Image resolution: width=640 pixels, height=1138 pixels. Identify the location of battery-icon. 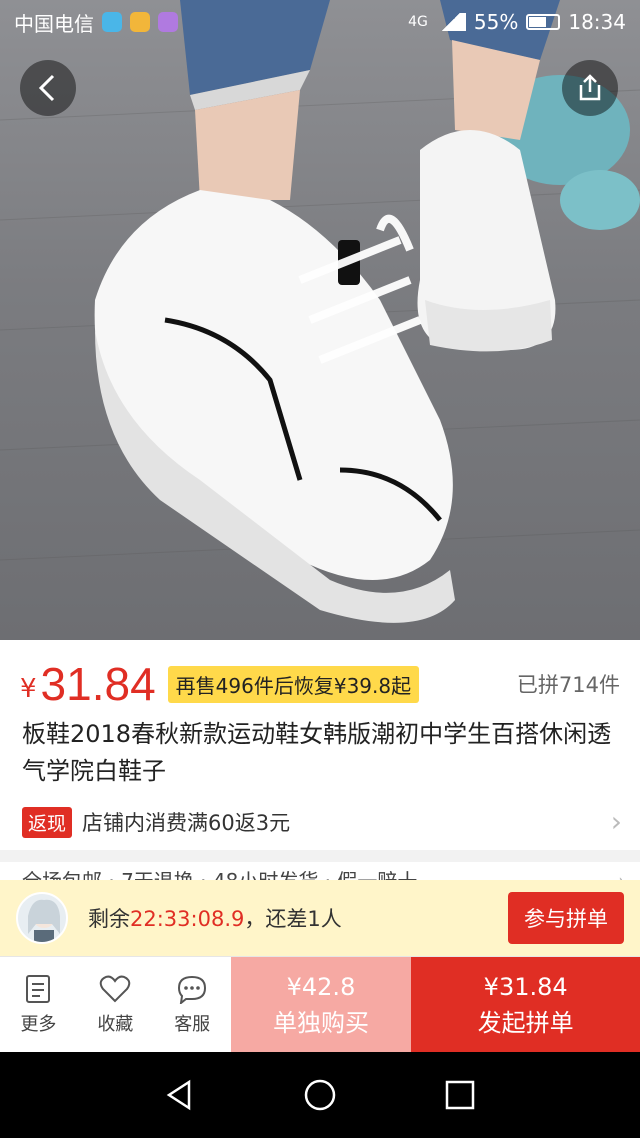
(543, 22).